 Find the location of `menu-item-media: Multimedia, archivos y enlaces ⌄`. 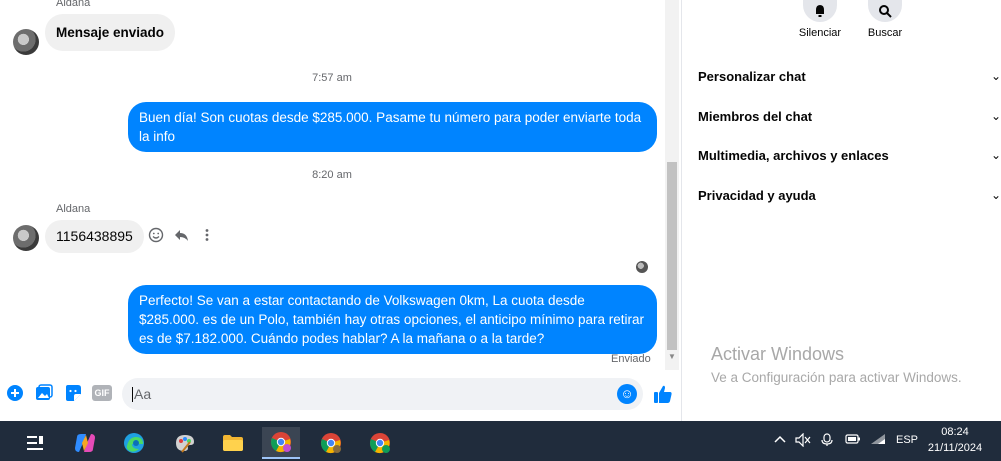

menu-item-media: Multimedia, archivos y enlaces ⌄ is located at coordinates (849, 155).